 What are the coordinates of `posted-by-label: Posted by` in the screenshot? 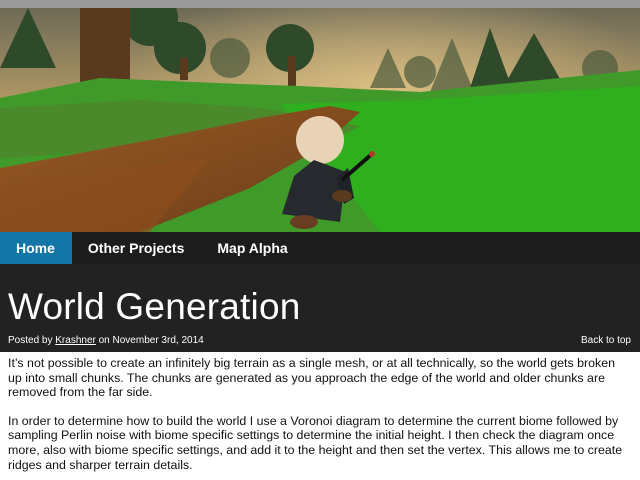 It's located at (30, 340).